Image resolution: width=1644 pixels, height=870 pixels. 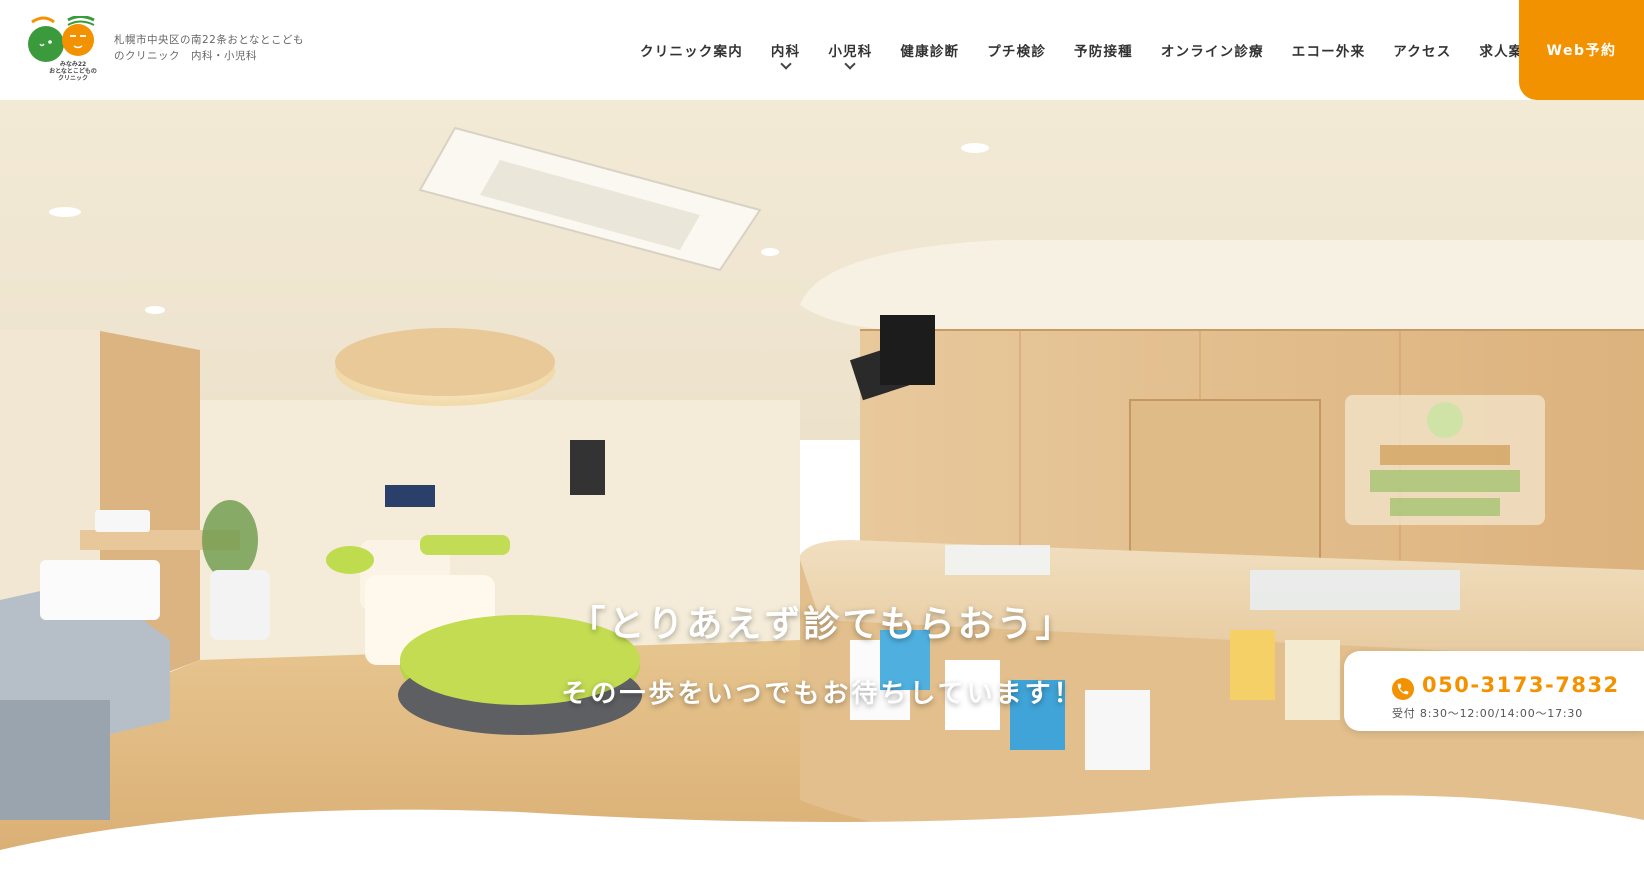 I want to click on nav-internal-medicine: 内科, so click(x=785, y=55).